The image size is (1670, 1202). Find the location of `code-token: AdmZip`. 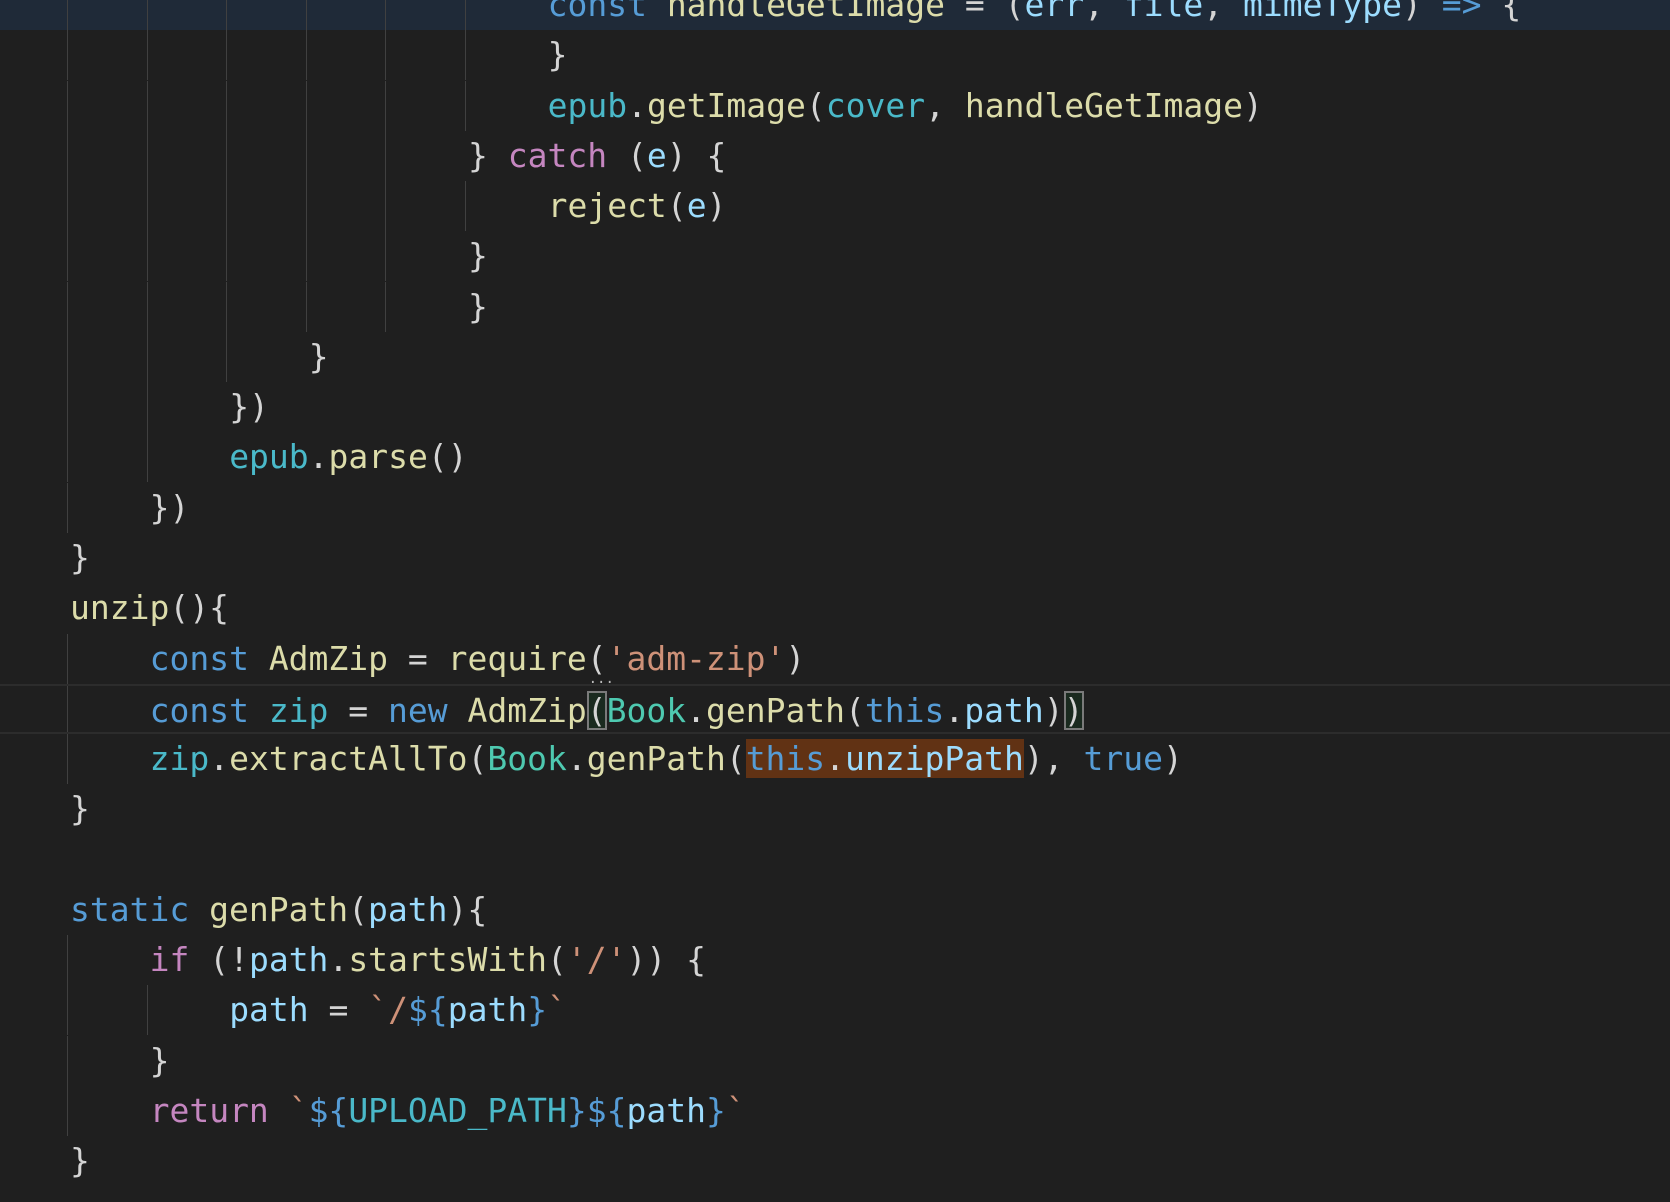

code-token: AdmZip is located at coordinates (527, 710).